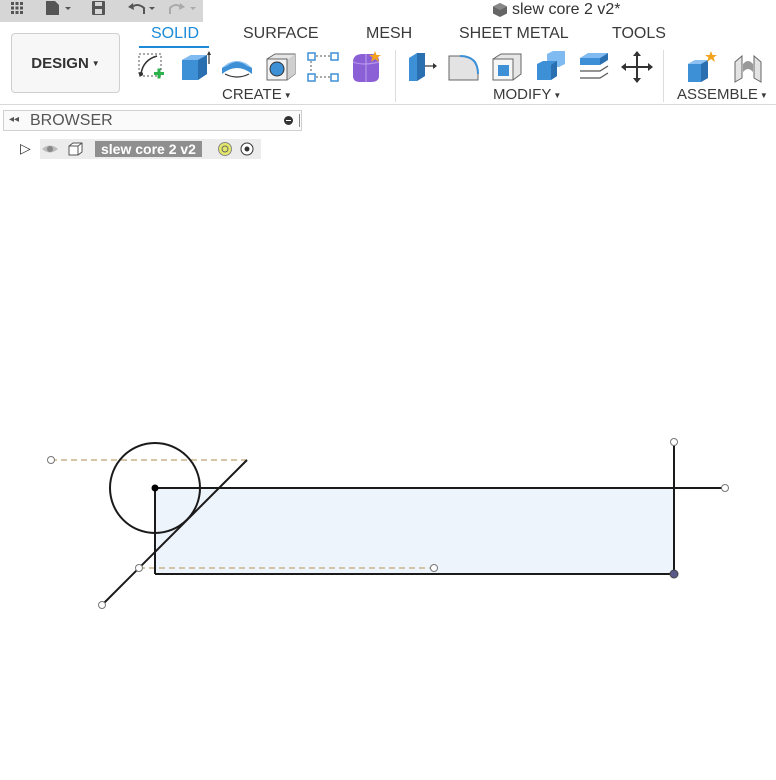 The width and height of the screenshot is (776, 780). What do you see at coordinates (637, 67) in the screenshot?
I see `move-icon` at bounding box center [637, 67].